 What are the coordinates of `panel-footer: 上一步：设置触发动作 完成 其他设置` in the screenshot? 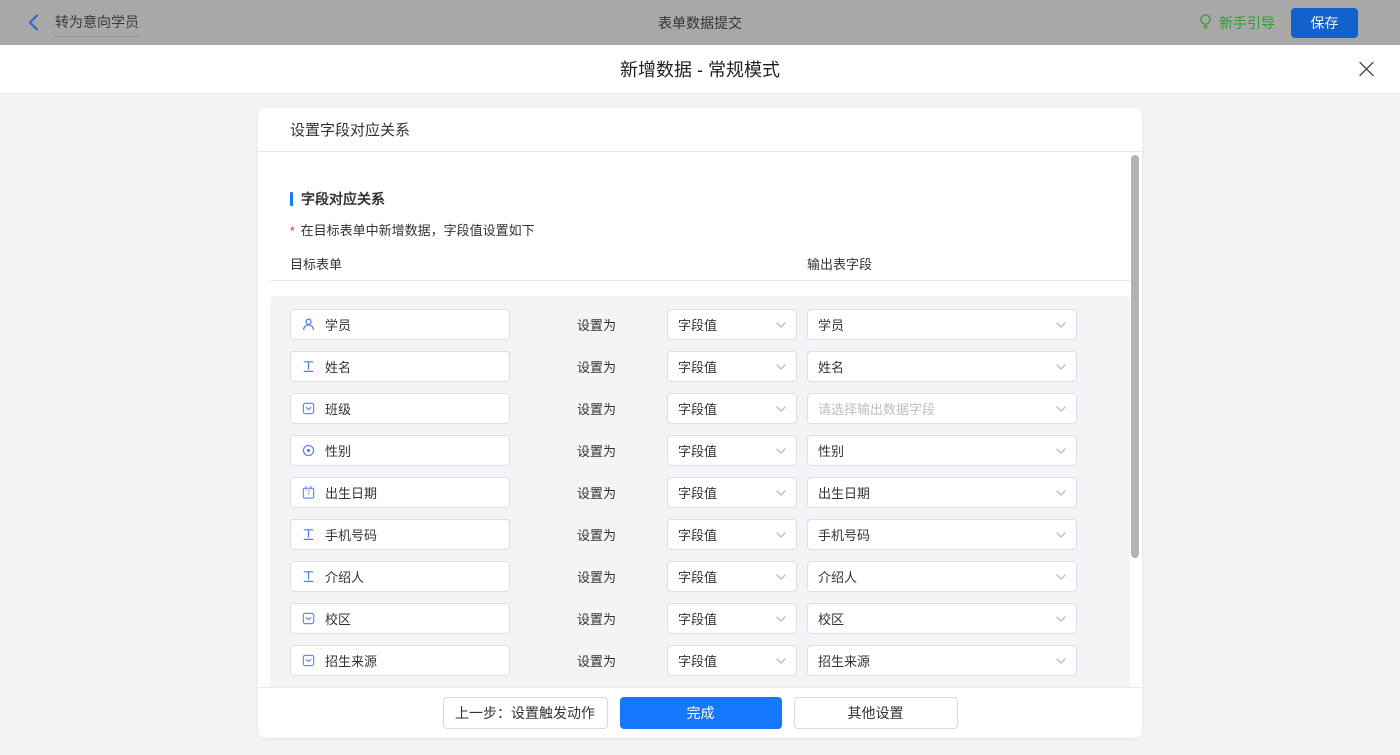 It's located at (700, 712).